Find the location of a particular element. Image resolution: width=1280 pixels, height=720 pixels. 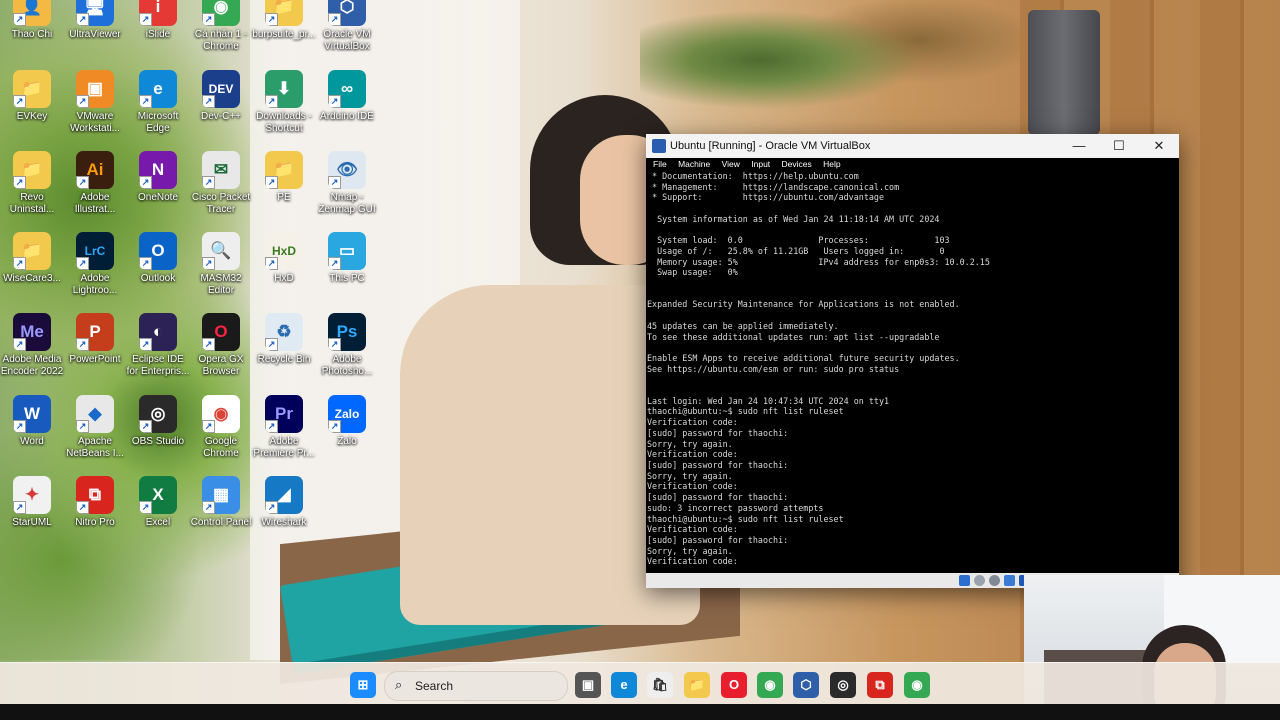

nitro-pro-icon: ⧉ is located at coordinates (880, 685).